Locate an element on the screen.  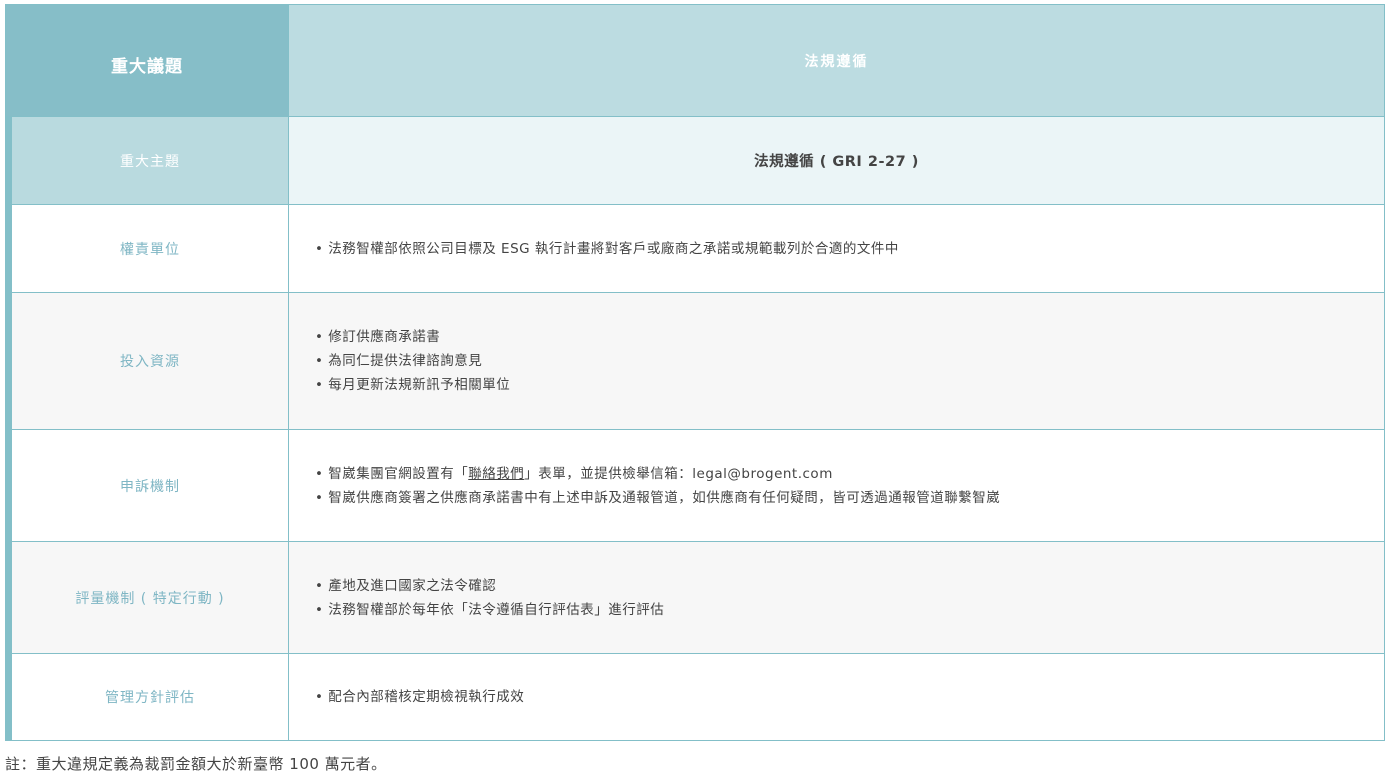
resources-content: • 修訂供應商承諾書 • 為同仁提供法律諮詢意見 • 每月更新法規新訊予相關單位 is located at coordinates (836, 361).